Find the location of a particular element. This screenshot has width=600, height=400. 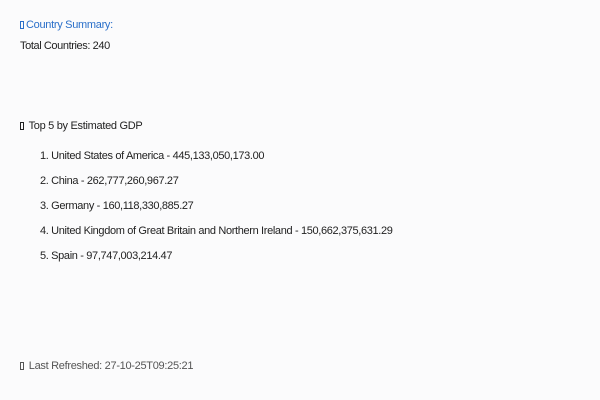

country-summary-label: Country Summary: is located at coordinates (69, 25).